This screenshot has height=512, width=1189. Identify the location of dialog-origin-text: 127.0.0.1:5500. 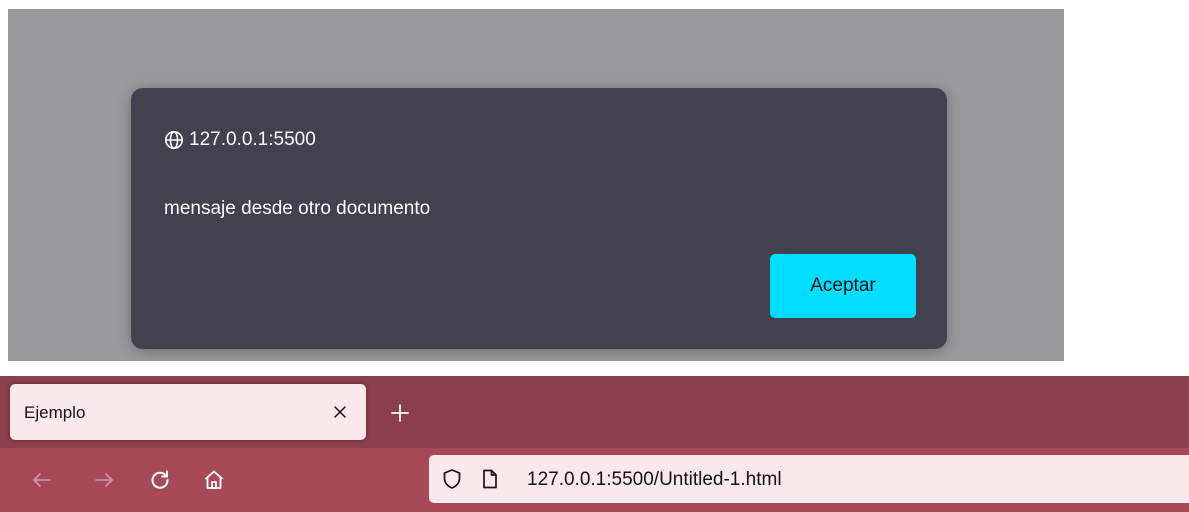
(252, 139).